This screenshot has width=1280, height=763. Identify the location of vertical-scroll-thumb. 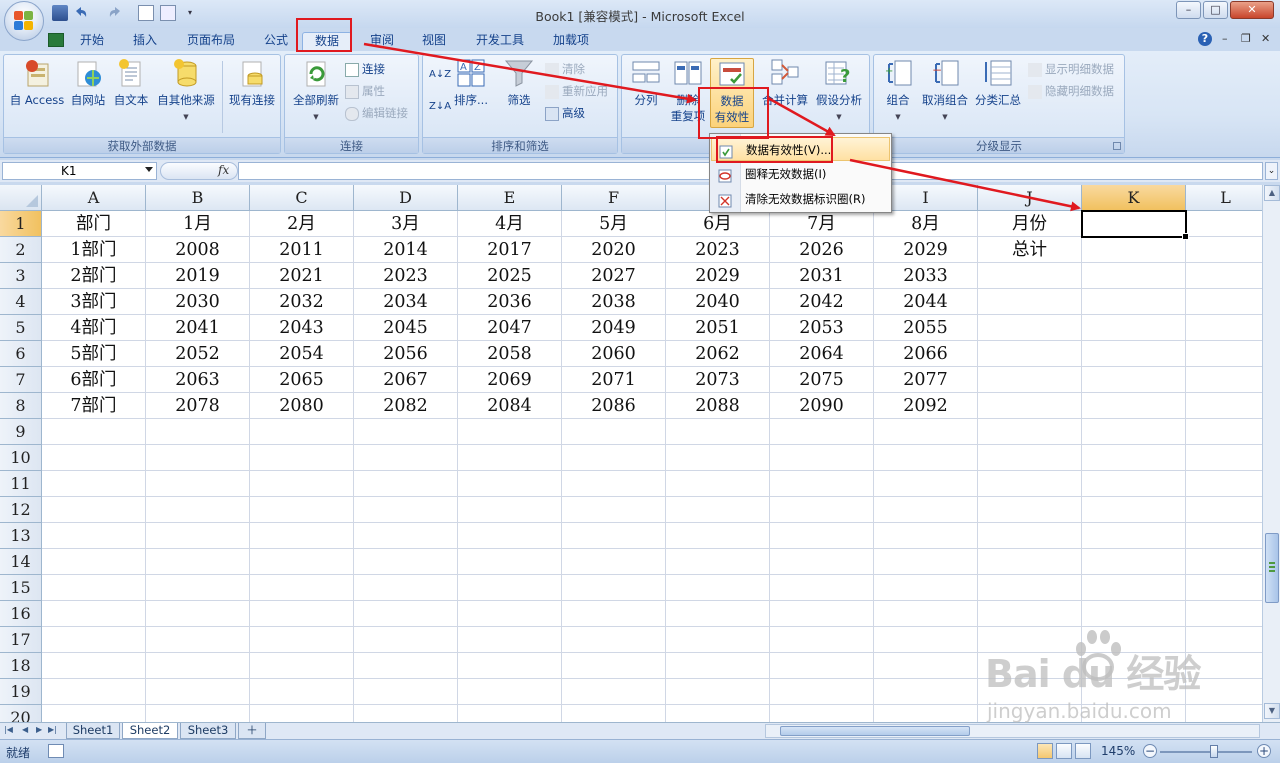
(1272, 568).